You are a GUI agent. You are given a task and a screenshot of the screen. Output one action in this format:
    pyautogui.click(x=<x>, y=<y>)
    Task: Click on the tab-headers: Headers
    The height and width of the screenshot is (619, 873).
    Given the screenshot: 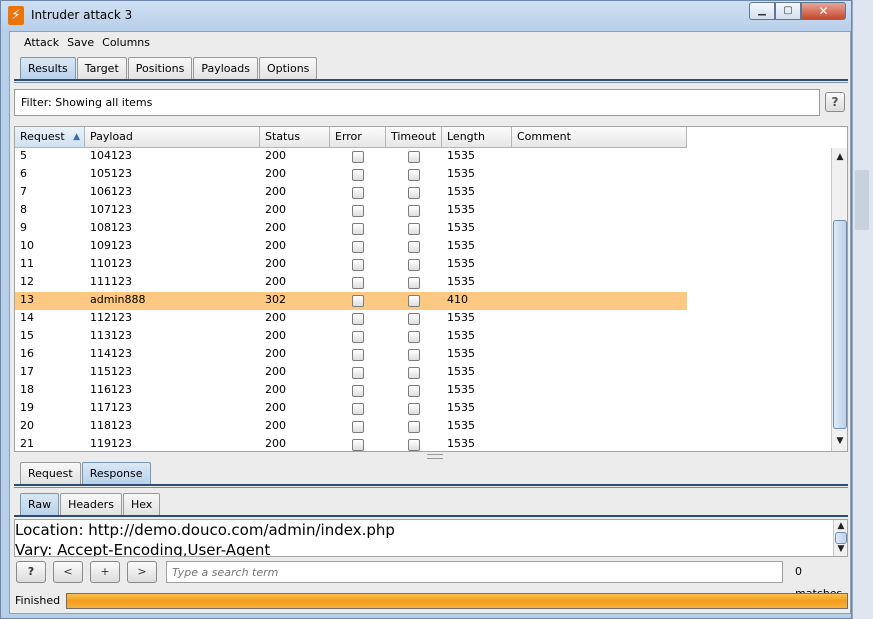 What is the action you would take?
    pyautogui.click(x=91, y=504)
    